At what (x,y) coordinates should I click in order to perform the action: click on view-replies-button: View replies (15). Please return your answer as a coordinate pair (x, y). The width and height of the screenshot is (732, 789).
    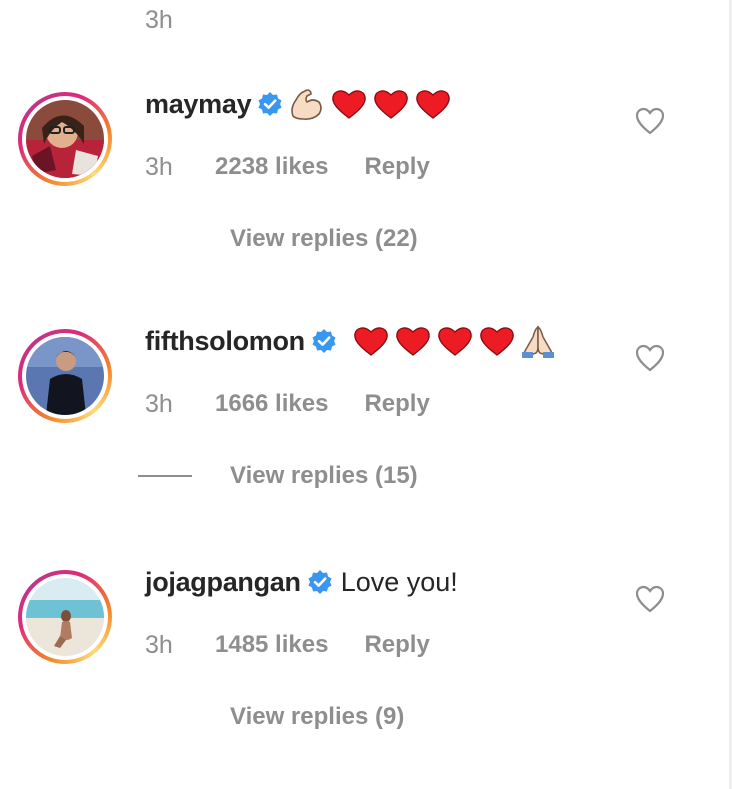
    Looking at the image, I should click on (278, 476).